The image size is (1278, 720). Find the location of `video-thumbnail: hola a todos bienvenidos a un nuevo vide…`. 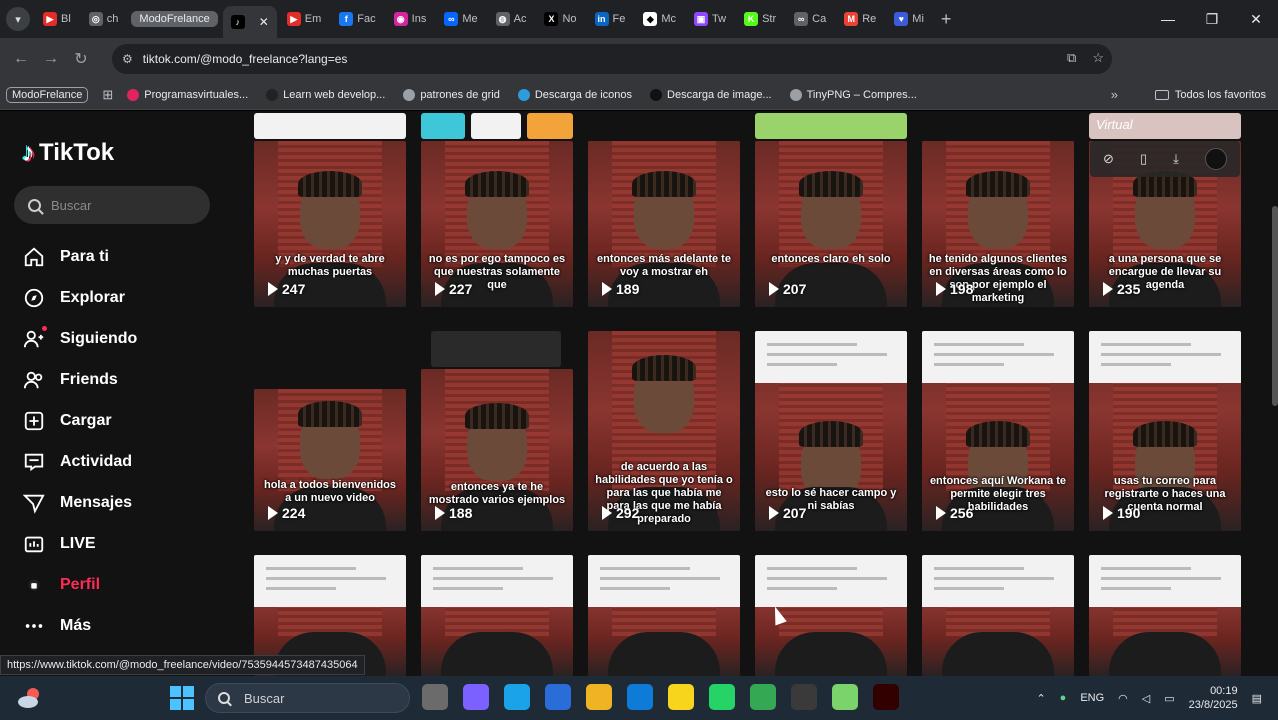

video-thumbnail: hola a todos bienvenidos a un nuevo vide… is located at coordinates (330, 460).